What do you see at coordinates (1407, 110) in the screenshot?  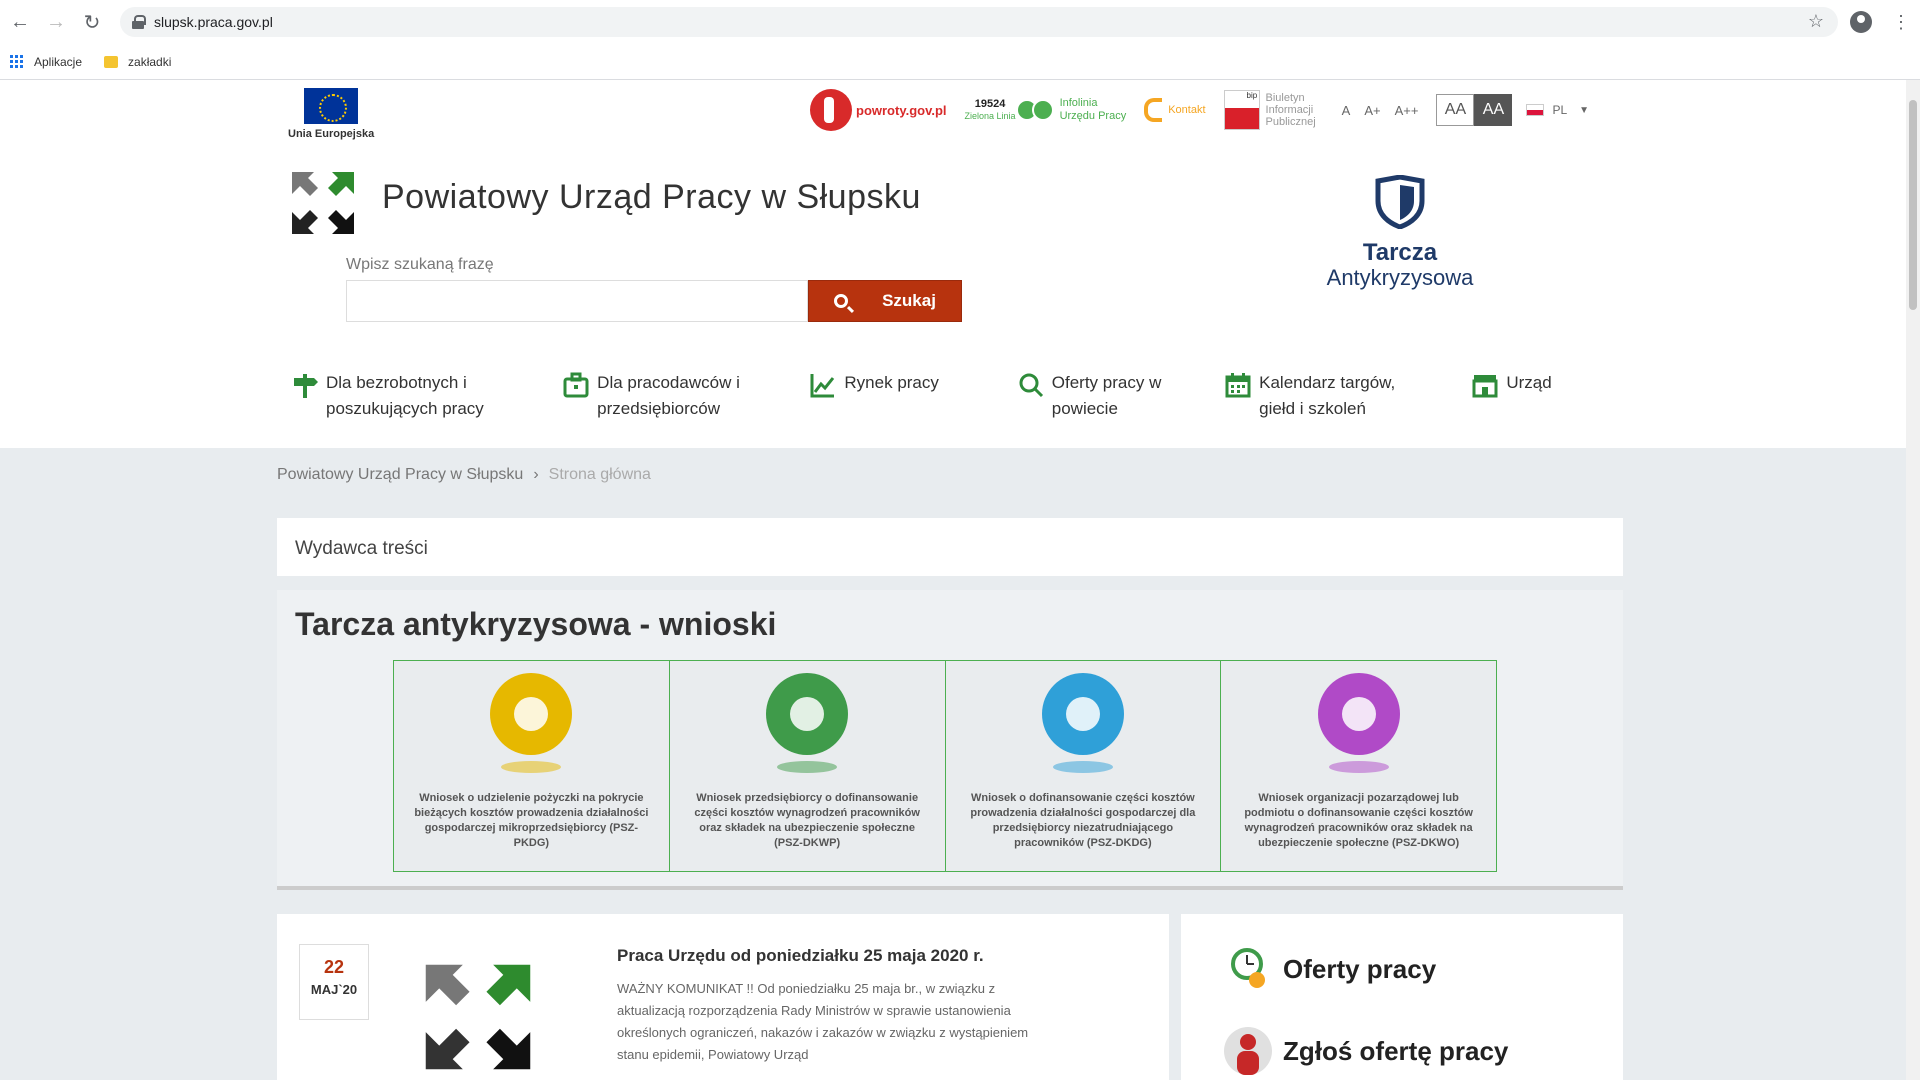 I see `font-size-xlarge: A++` at bounding box center [1407, 110].